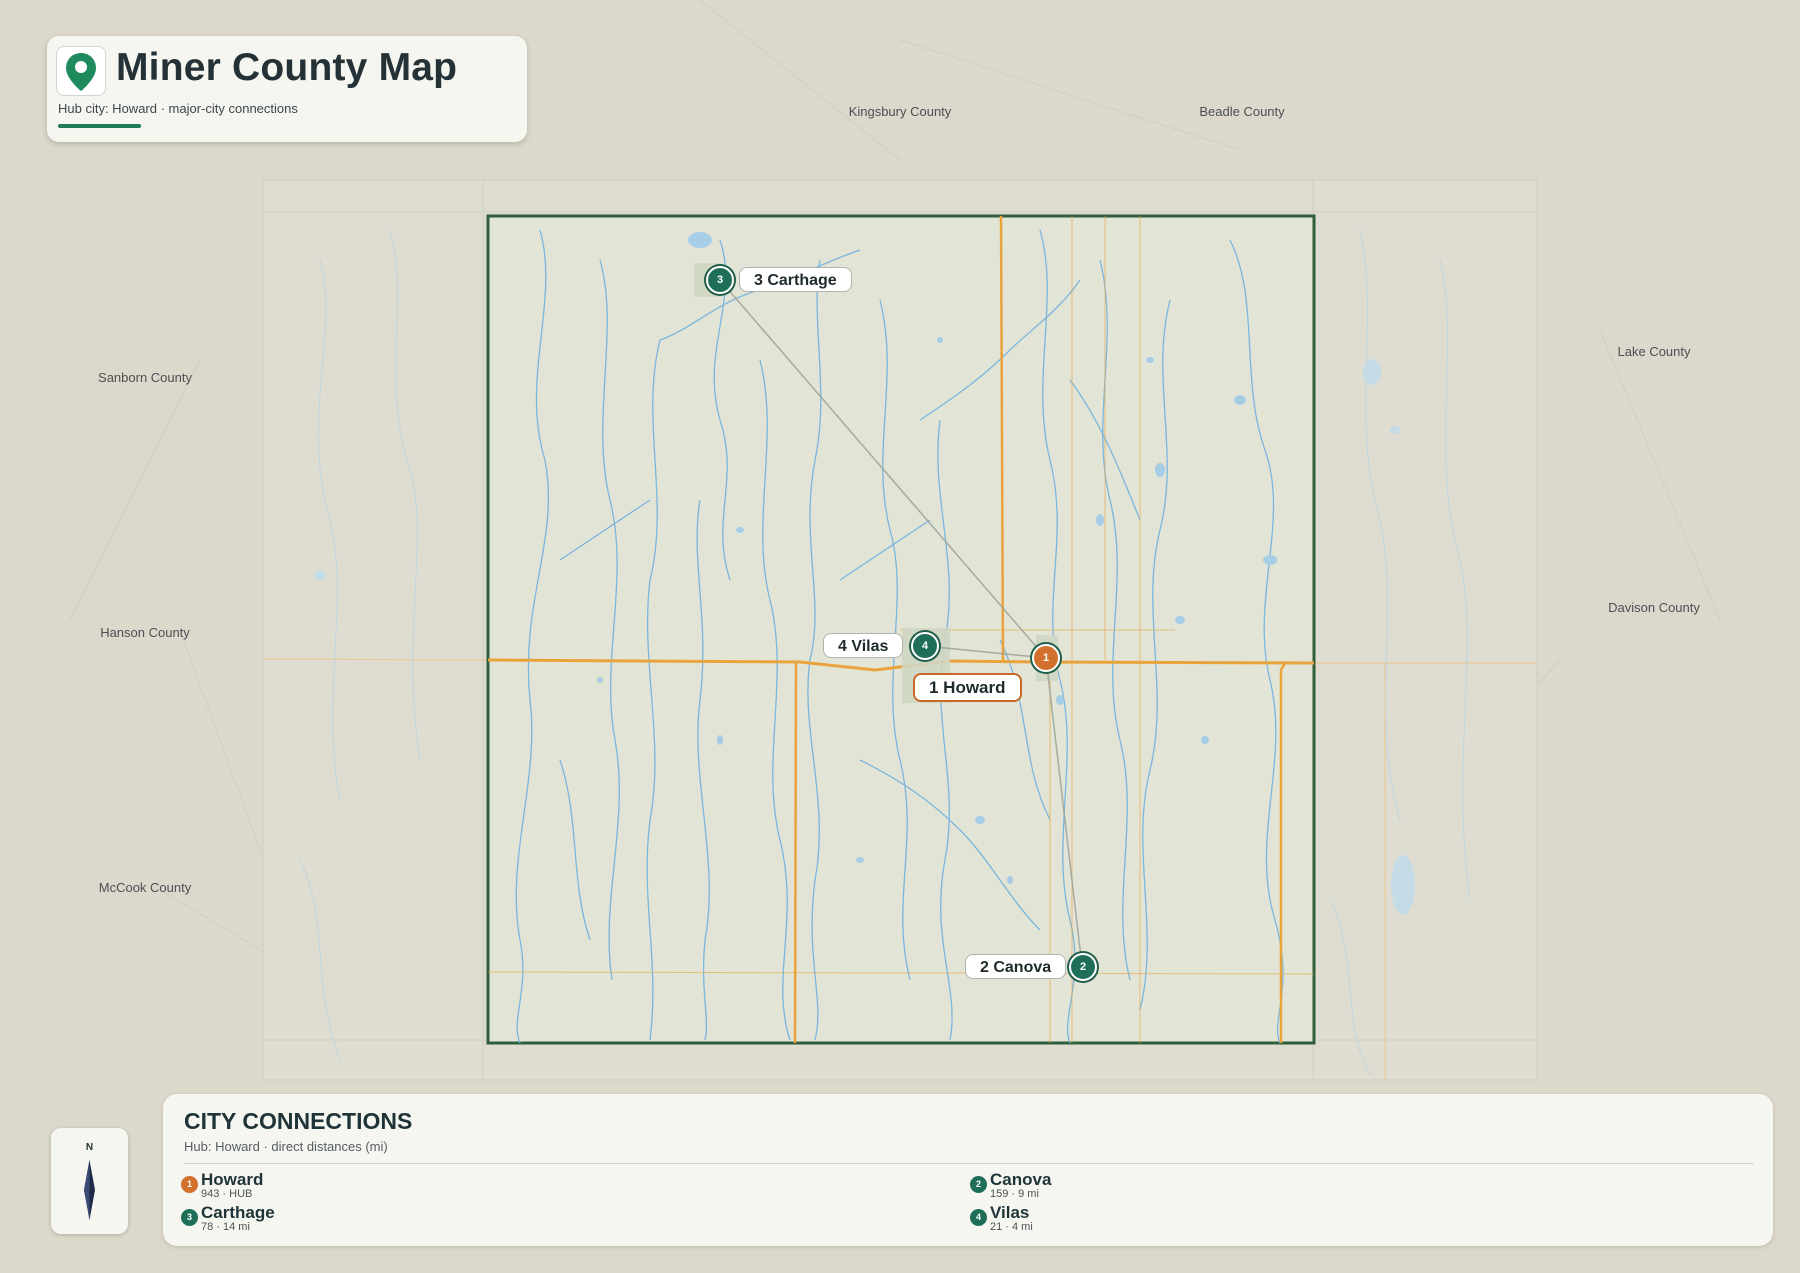  Describe the element at coordinates (81, 71) in the screenshot. I see `map-pin-icon` at that location.